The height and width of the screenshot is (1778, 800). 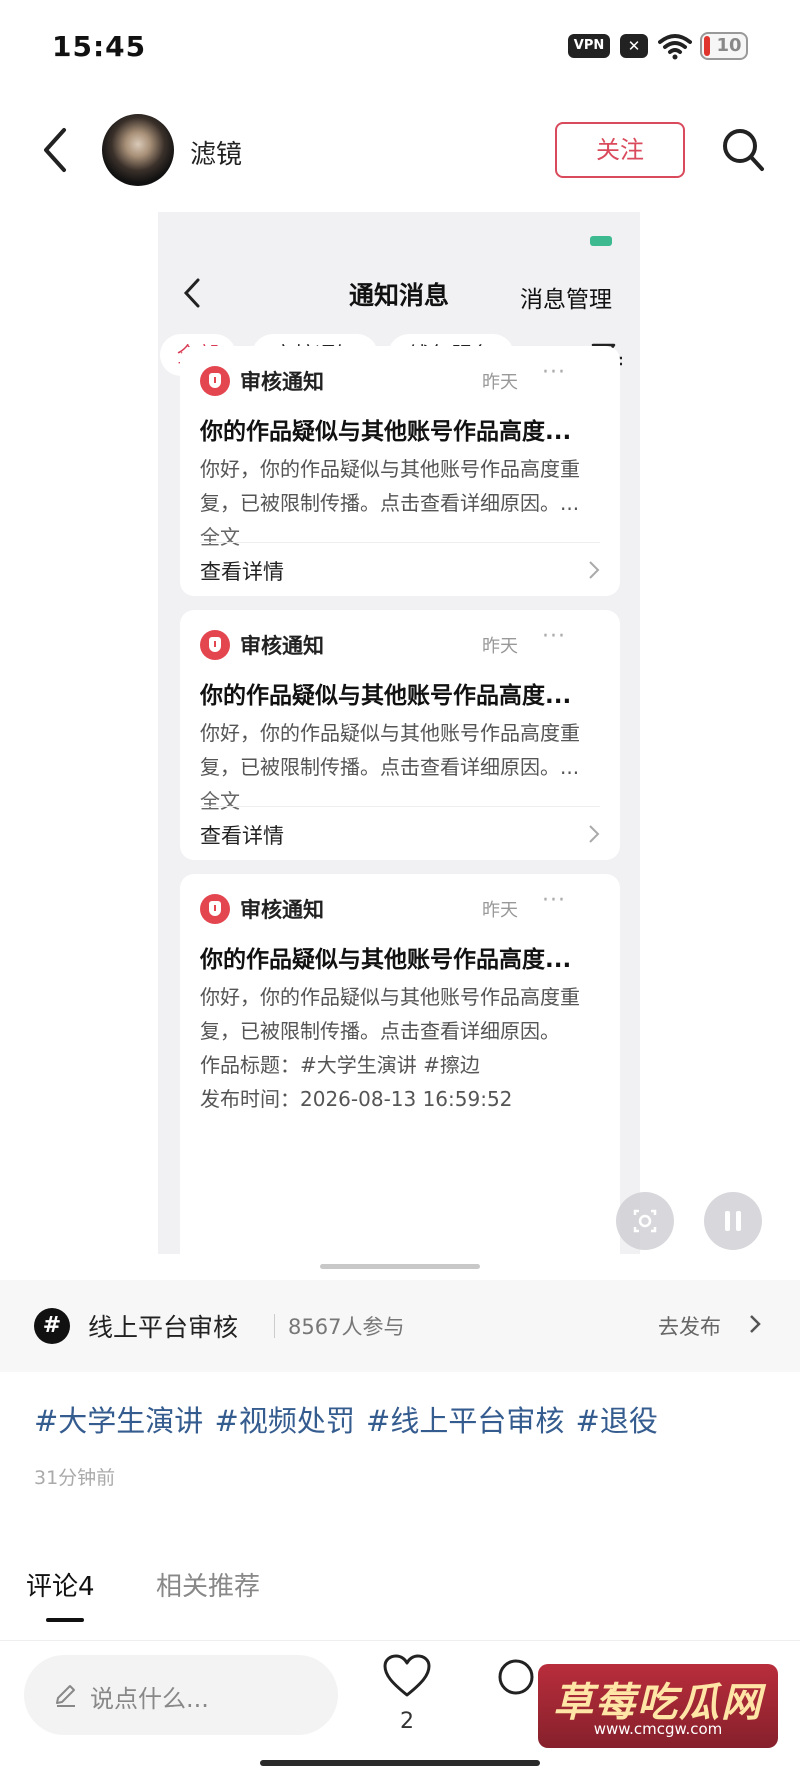 What do you see at coordinates (99, 46) in the screenshot?
I see `status-time: 15:45` at bounding box center [99, 46].